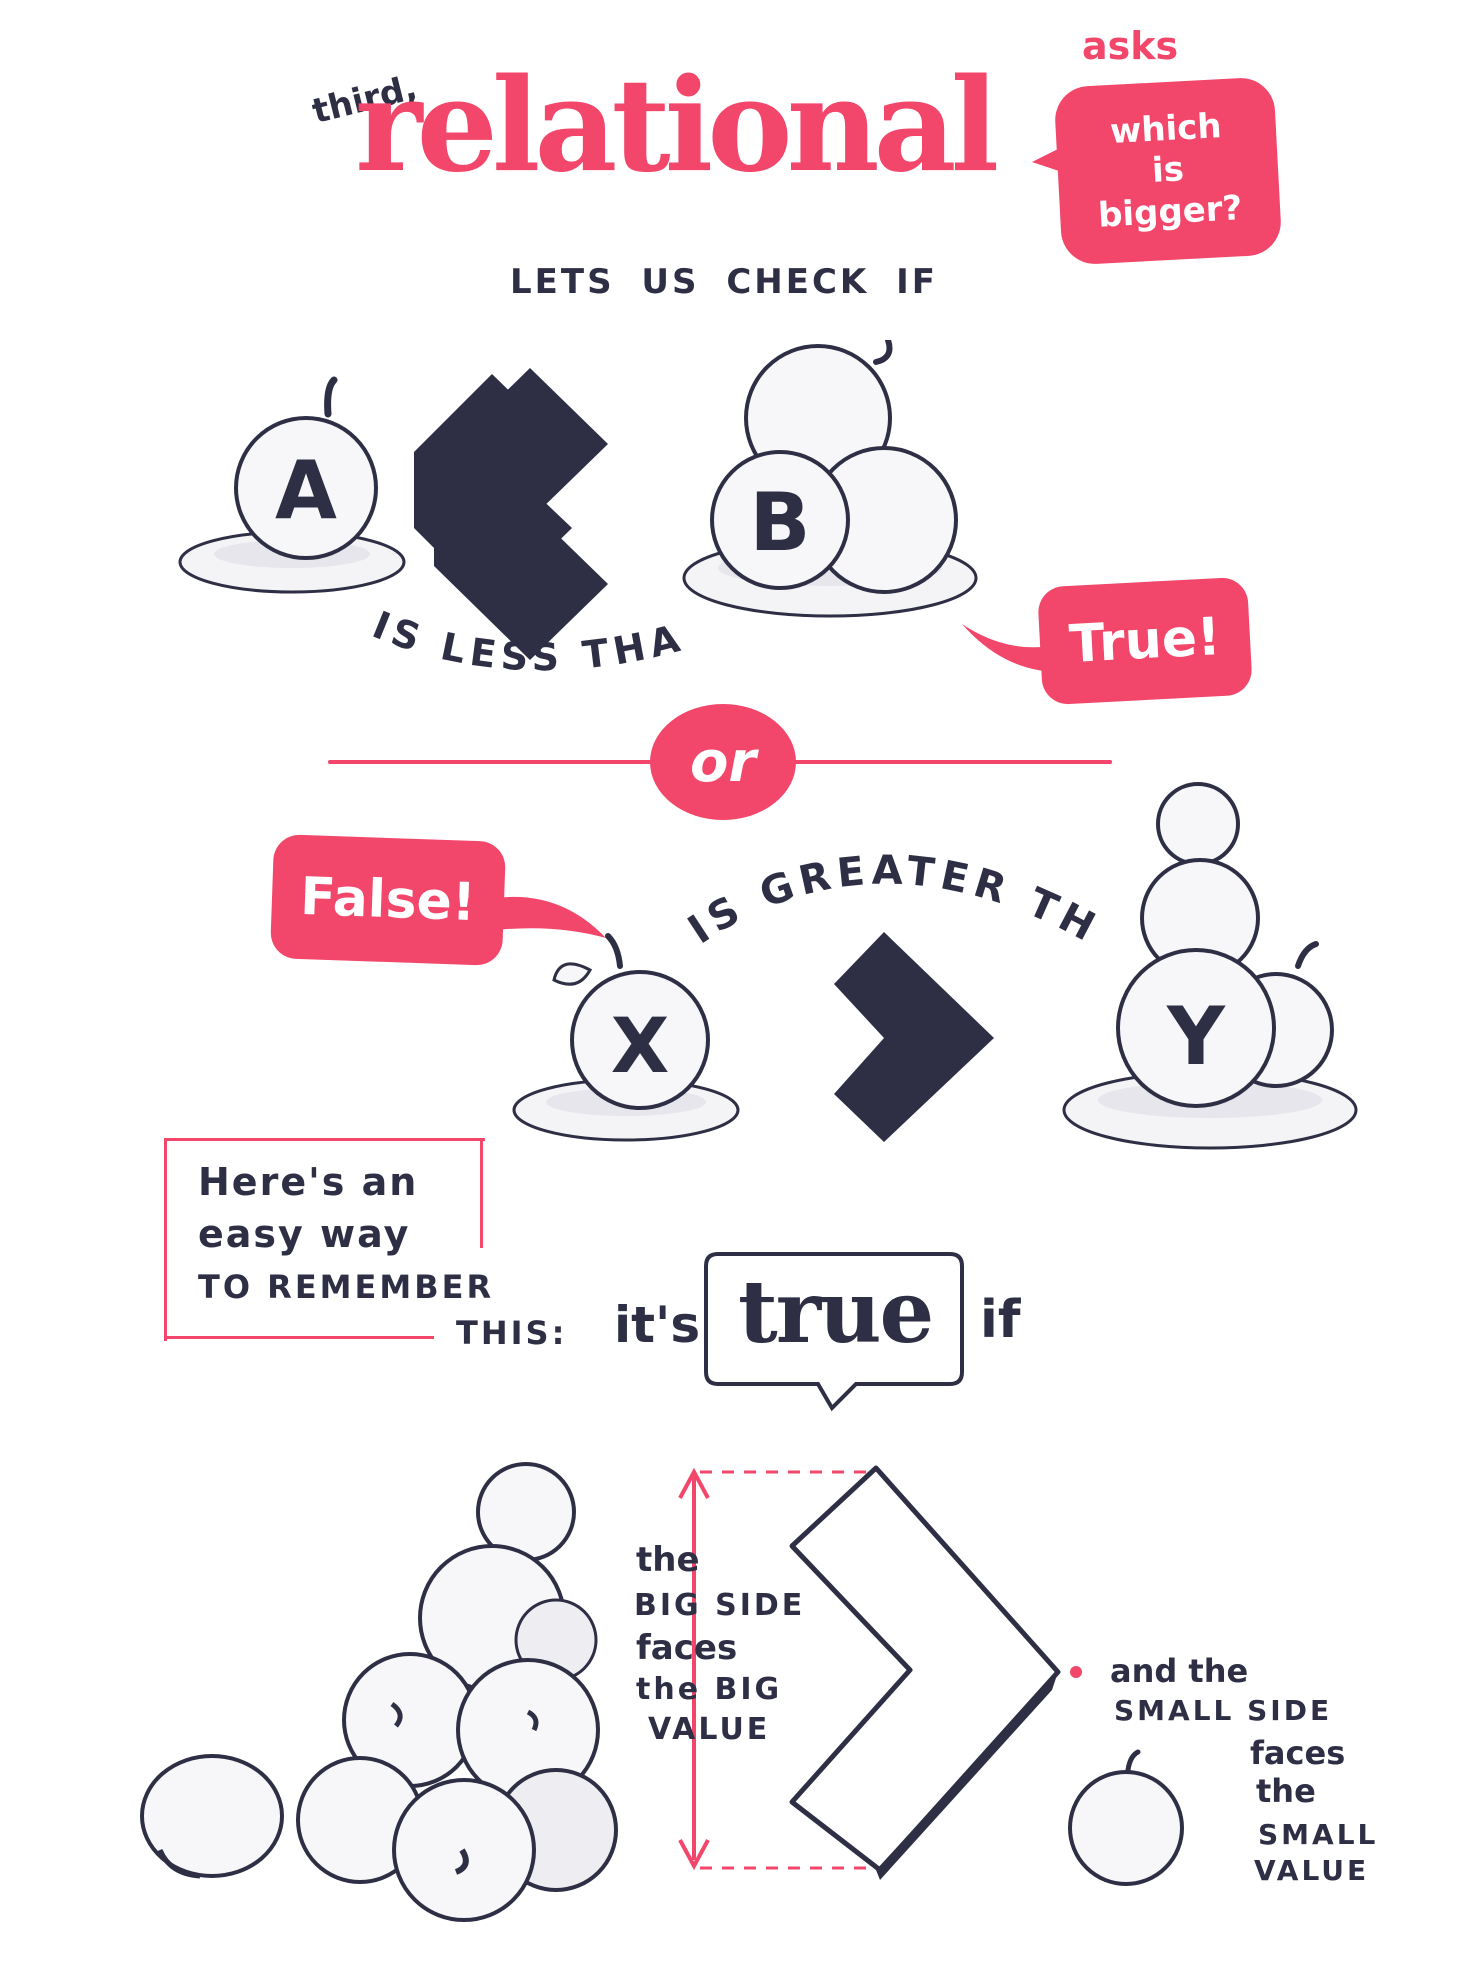 Image resolution: width=1480 pixels, height=1984 pixels. Describe the element at coordinates (1168, 171) in the screenshot. I see `question-bubble: which is bigger?` at that location.